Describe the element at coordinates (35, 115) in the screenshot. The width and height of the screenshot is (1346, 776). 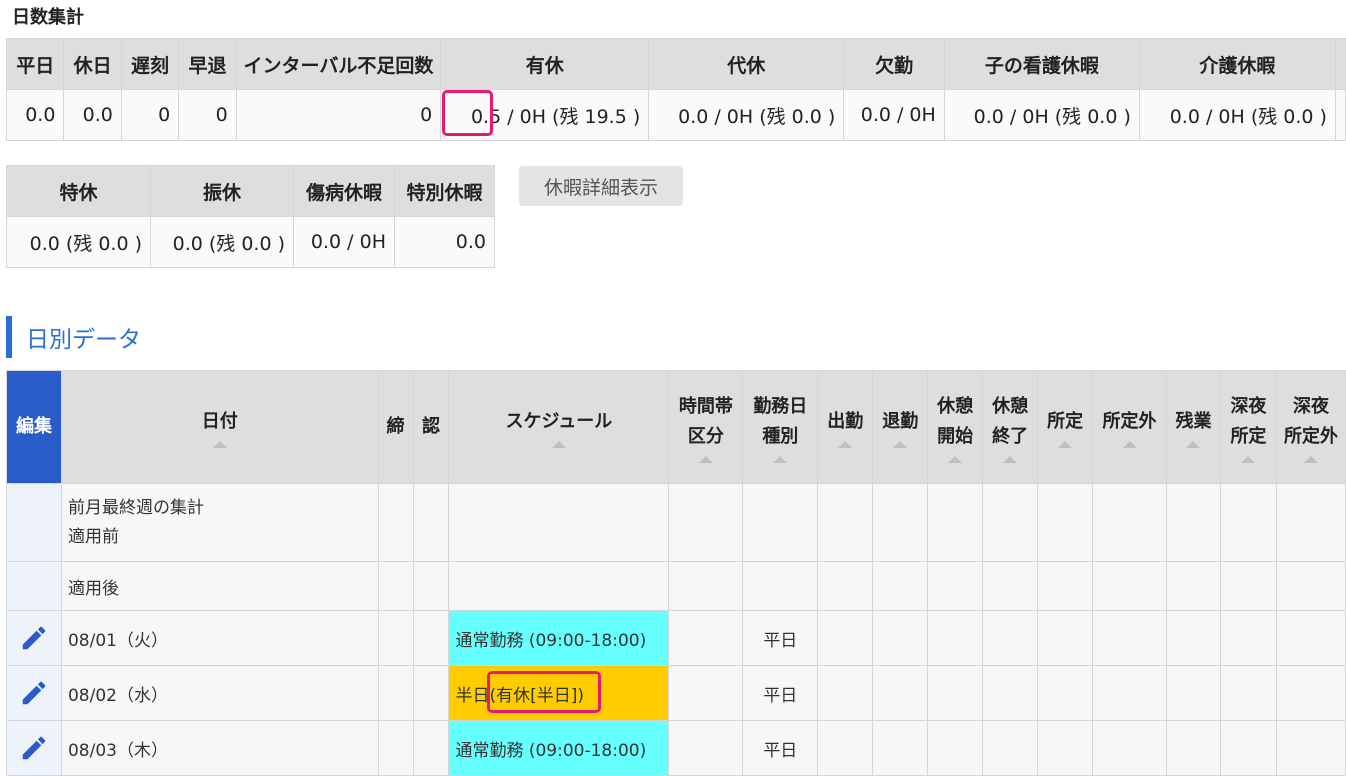
I see `value-weekday: 0.0` at that location.